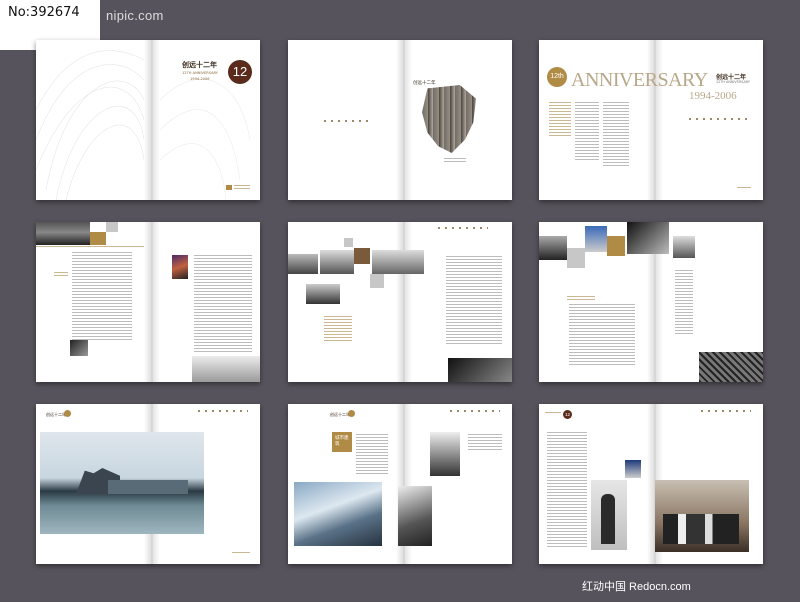 The height and width of the screenshot is (602, 800). Describe the element at coordinates (90, 246) in the screenshot. I see `divider-line` at that location.